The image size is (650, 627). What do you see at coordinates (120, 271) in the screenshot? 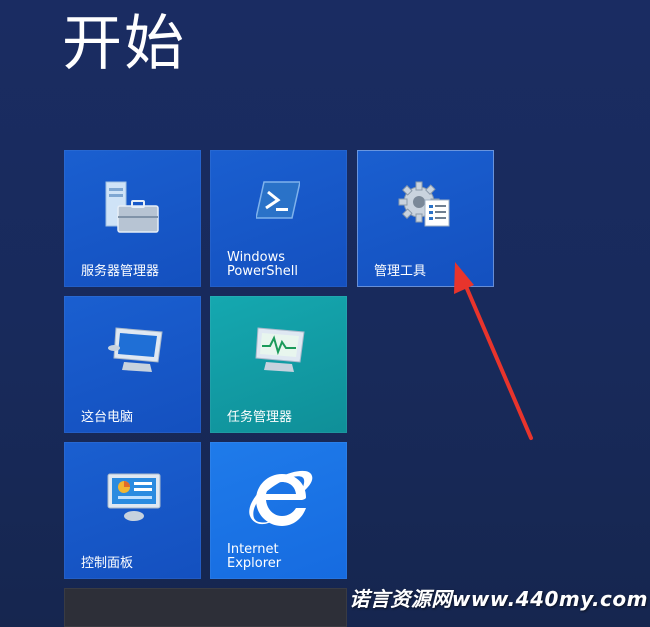
I see `tile-label: 服务器管理器` at bounding box center [120, 271].